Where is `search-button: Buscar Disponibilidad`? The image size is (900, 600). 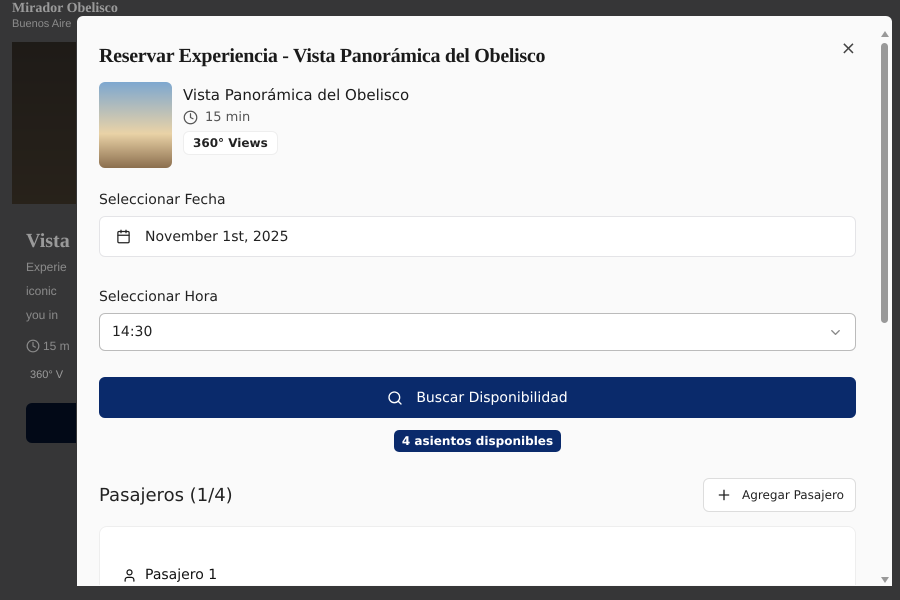 search-button: Buscar Disponibilidad is located at coordinates (477, 397).